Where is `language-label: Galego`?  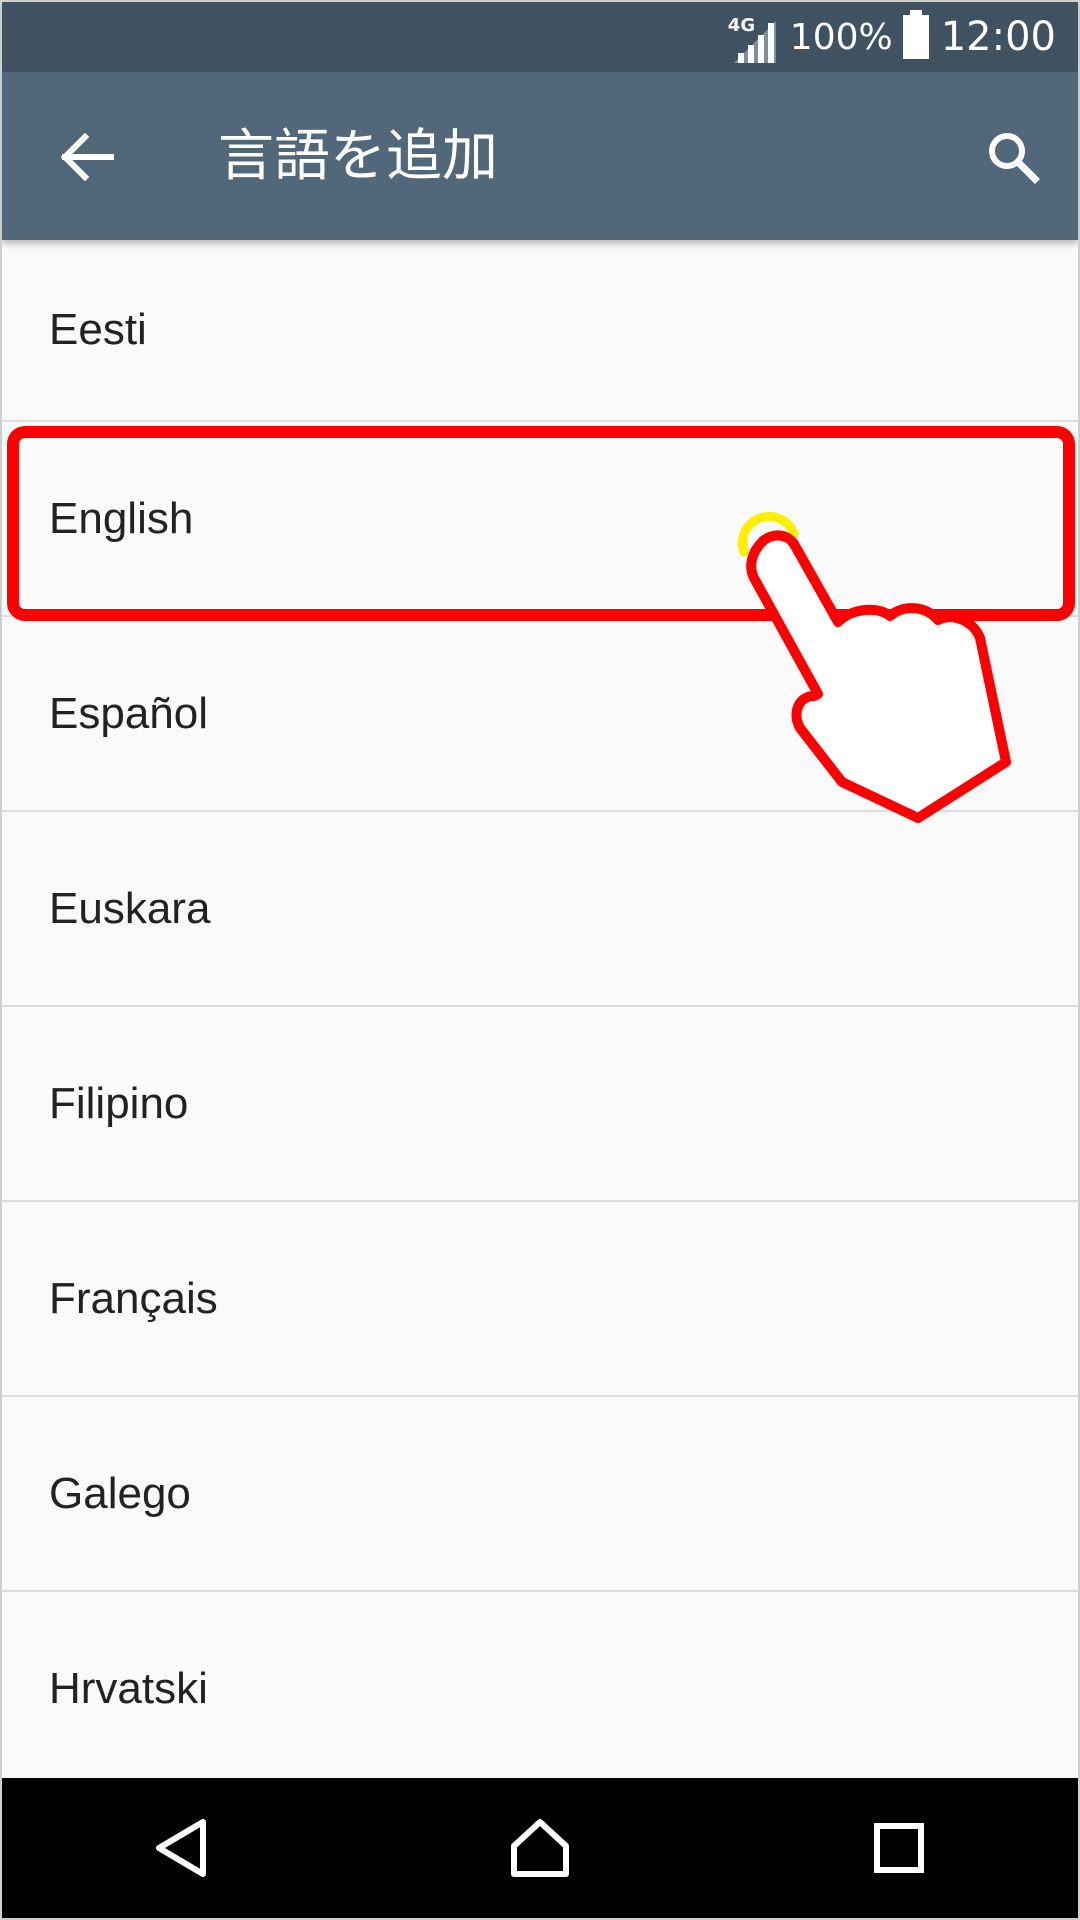
language-label: Galego is located at coordinates (120, 1493).